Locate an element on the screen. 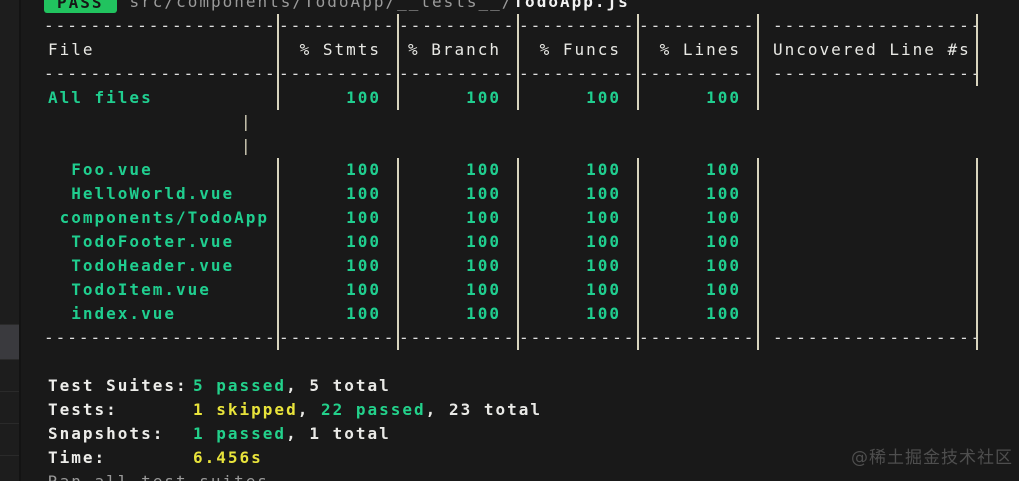 This screenshot has height=481, width=1019. file-name-cell: All files is located at coordinates (100, 97).